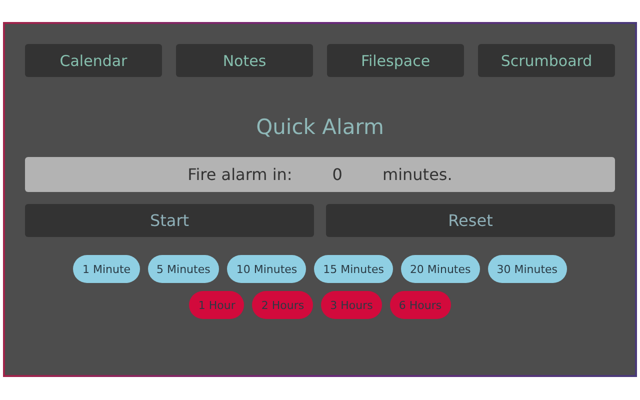  I want to click on action-button: Reset, so click(470, 220).